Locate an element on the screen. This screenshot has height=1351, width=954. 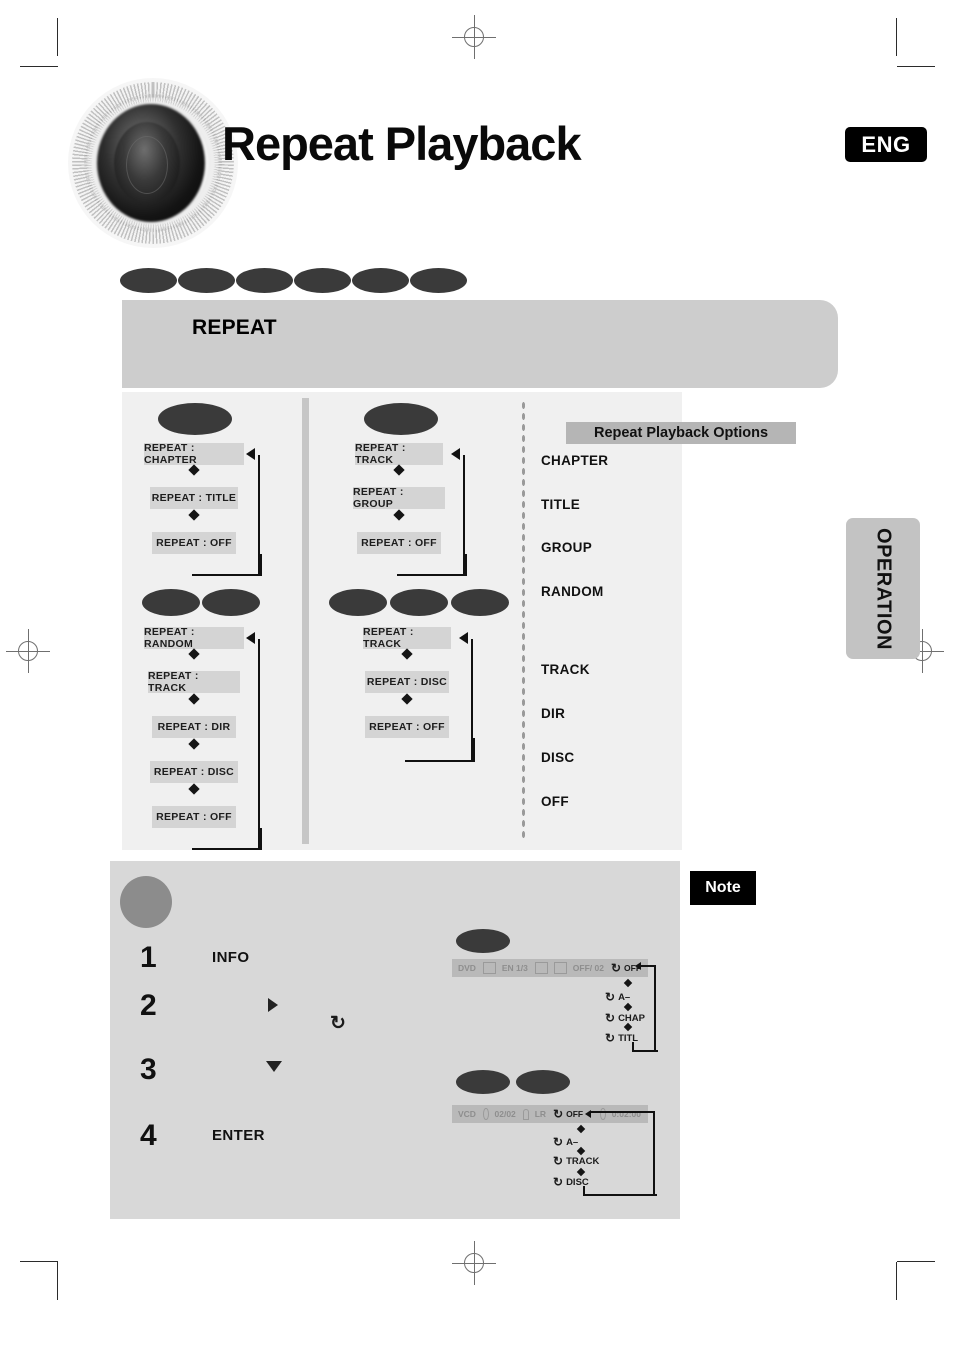
flow-col1-loop-up is located at coordinates (259, 514).